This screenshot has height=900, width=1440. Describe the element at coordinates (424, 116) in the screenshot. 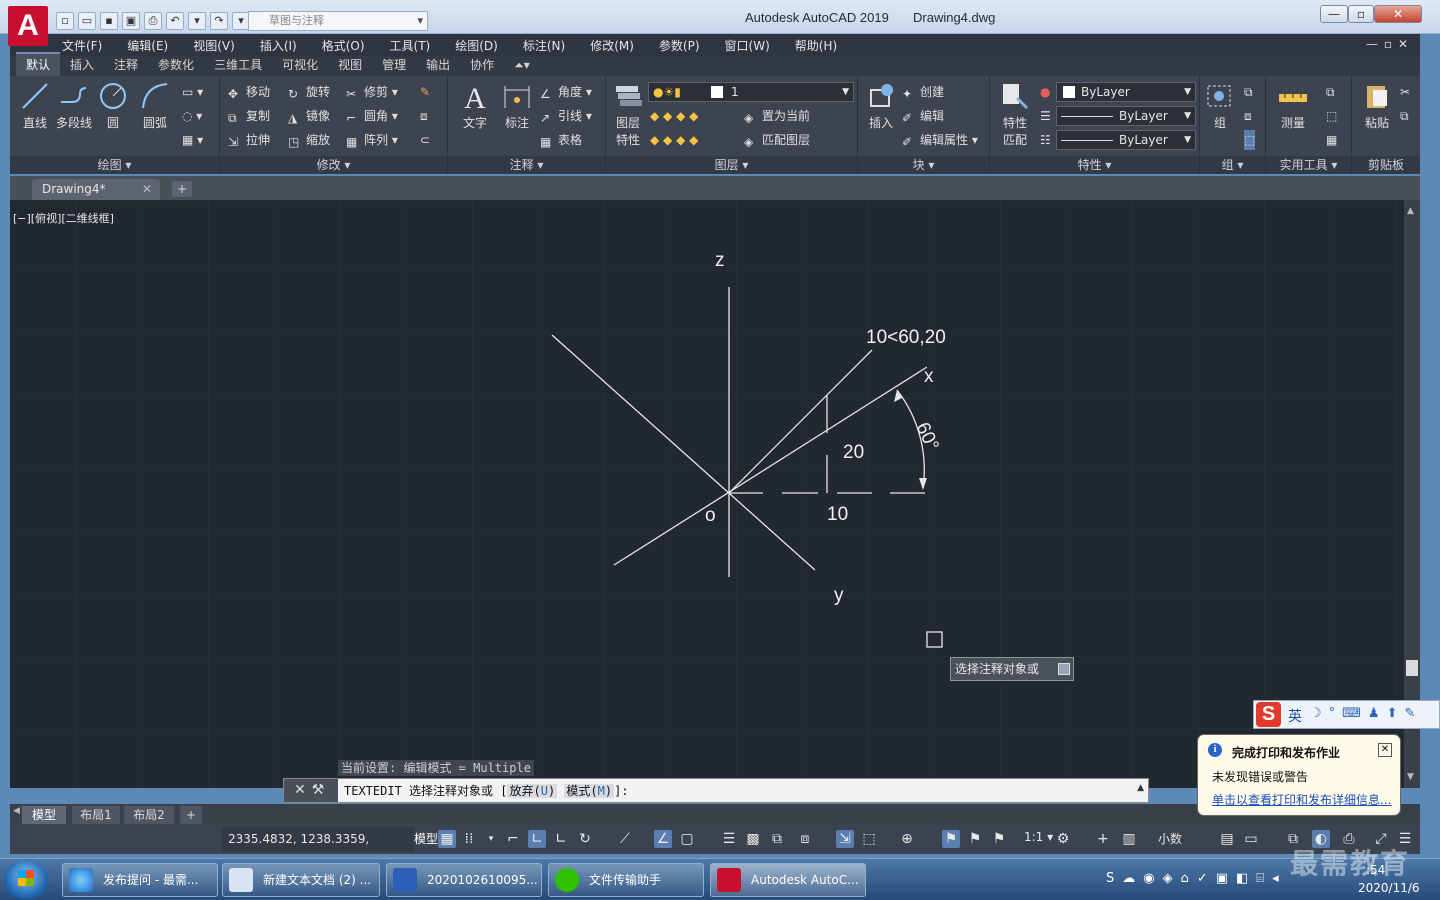

I see `offset-icon: ⧈` at that location.